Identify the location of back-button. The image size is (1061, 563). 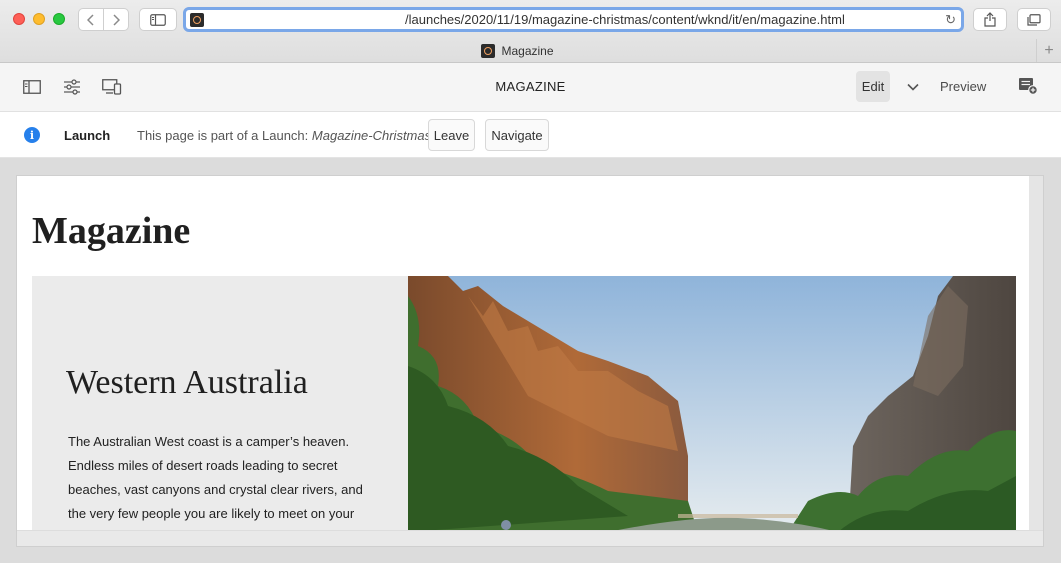
(91, 19).